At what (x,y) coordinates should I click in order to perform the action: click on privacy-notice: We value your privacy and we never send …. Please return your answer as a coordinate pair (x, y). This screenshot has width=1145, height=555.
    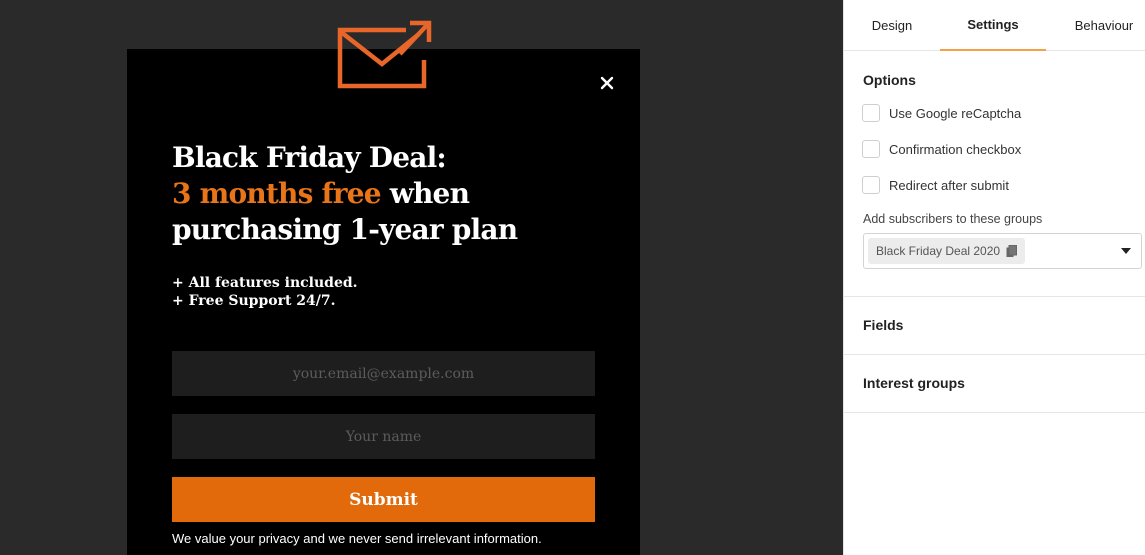
    Looking at the image, I should click on (357, 538).